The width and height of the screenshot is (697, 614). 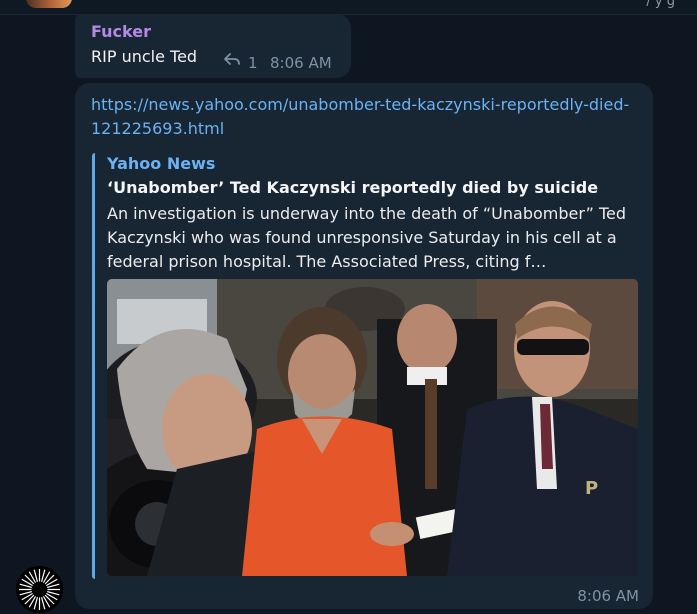 What do you see at coordinates (49, 4) in the screenshot?
I see `previous-avatar` at bounding box center [49, 4].